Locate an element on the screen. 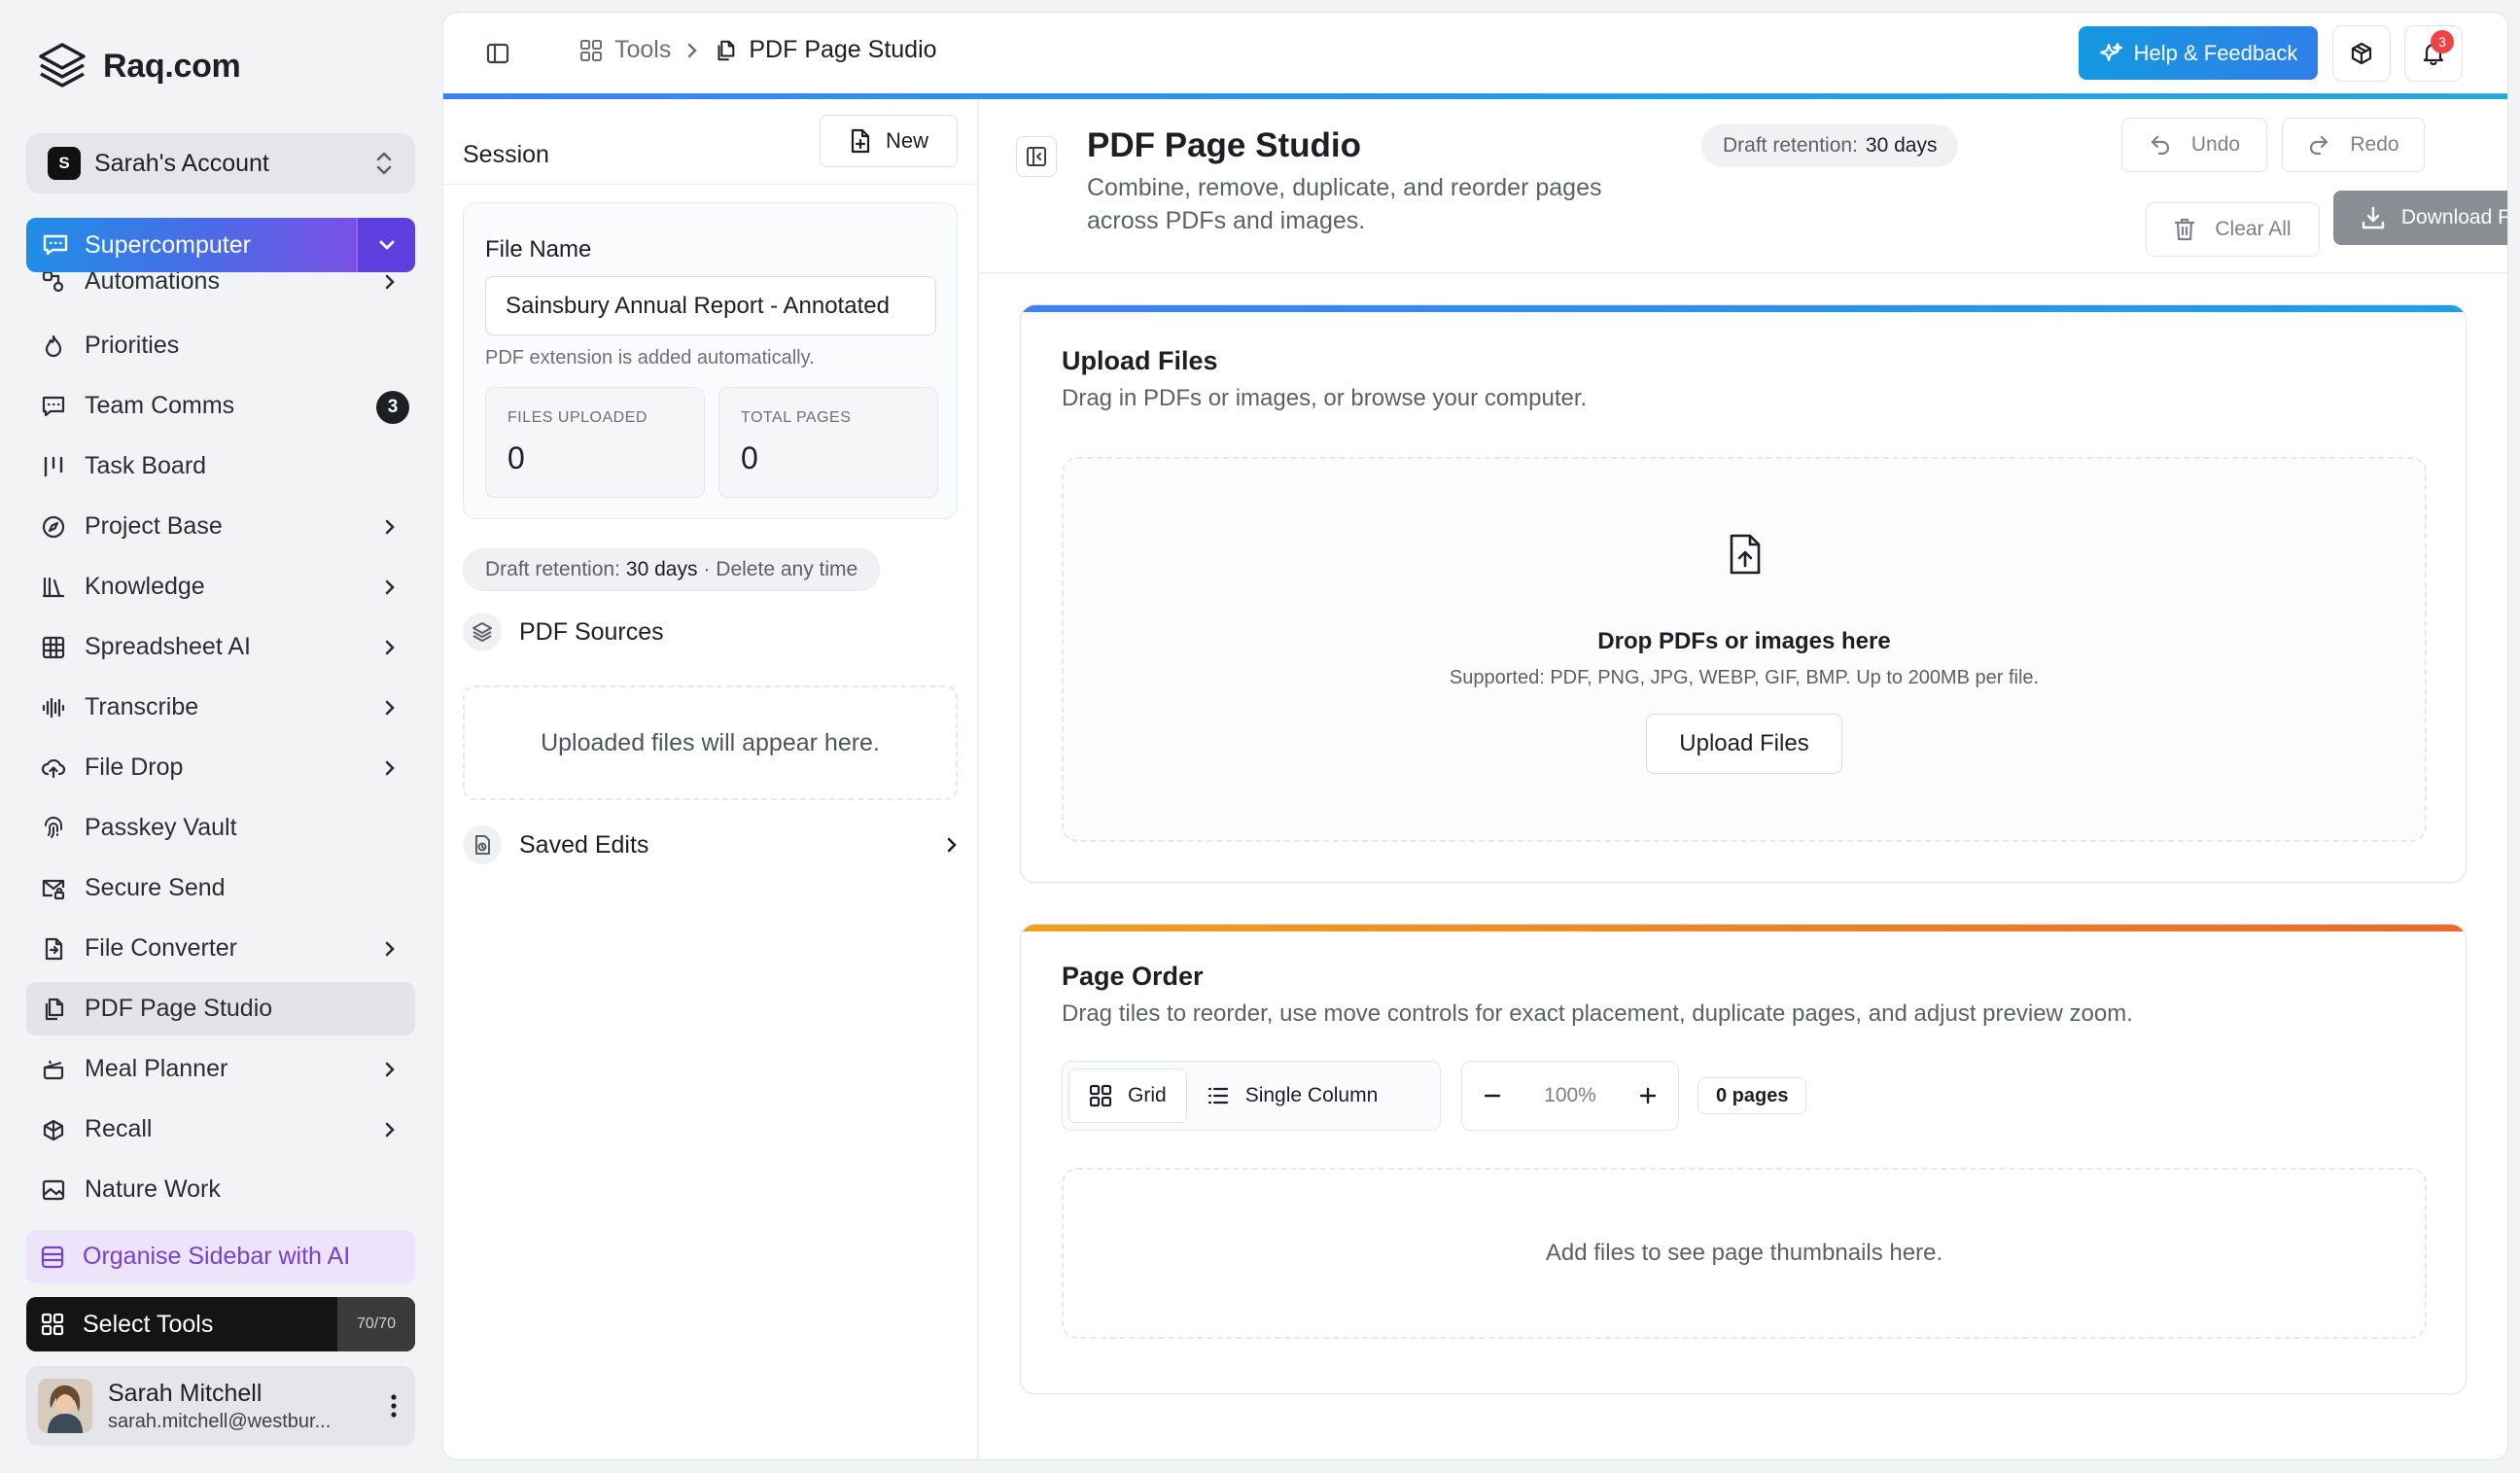  grid-view-button: Grid is located at coordinates (1127, 1096).